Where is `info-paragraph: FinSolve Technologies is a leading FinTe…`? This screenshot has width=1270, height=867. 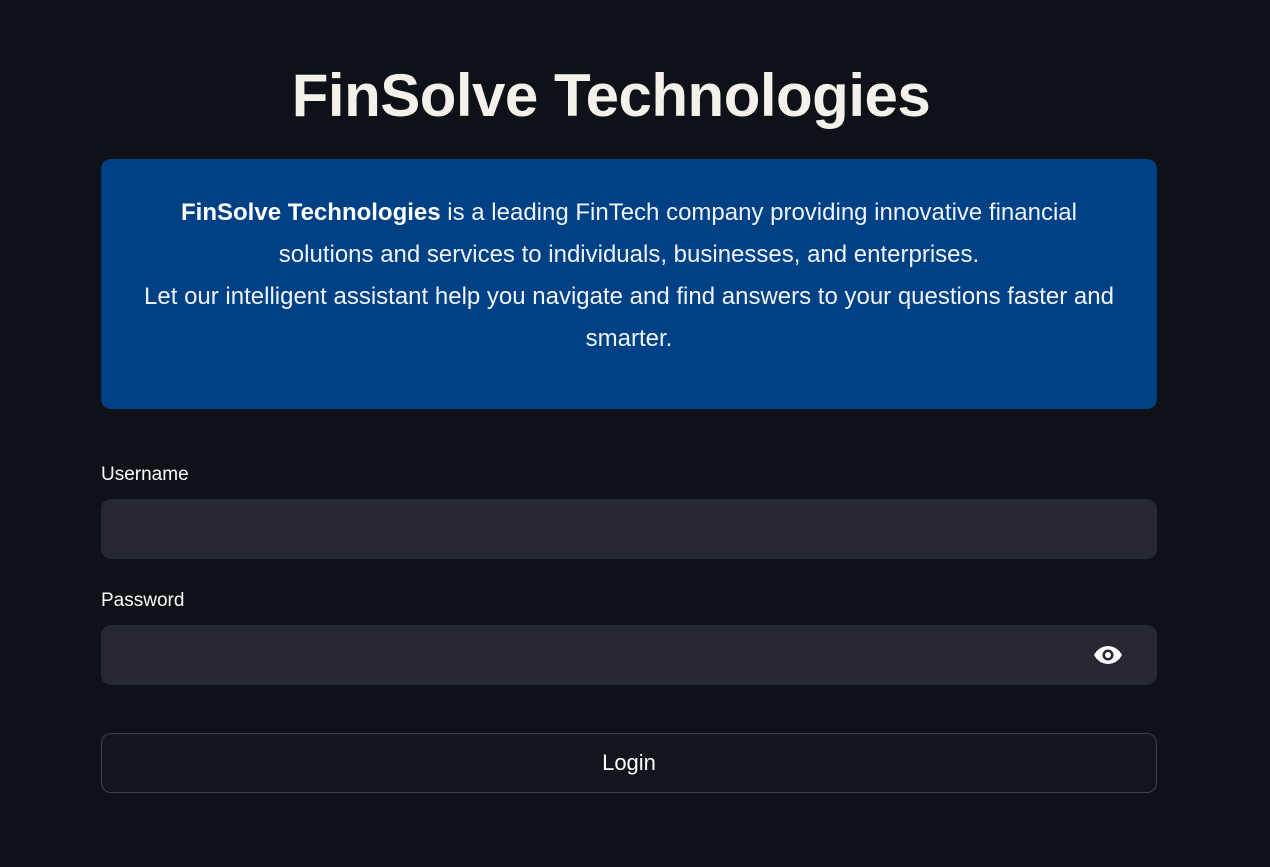 info-paragraph: FinSolve Technologies is a leading FinTe… is located at coordinates (629, 234).